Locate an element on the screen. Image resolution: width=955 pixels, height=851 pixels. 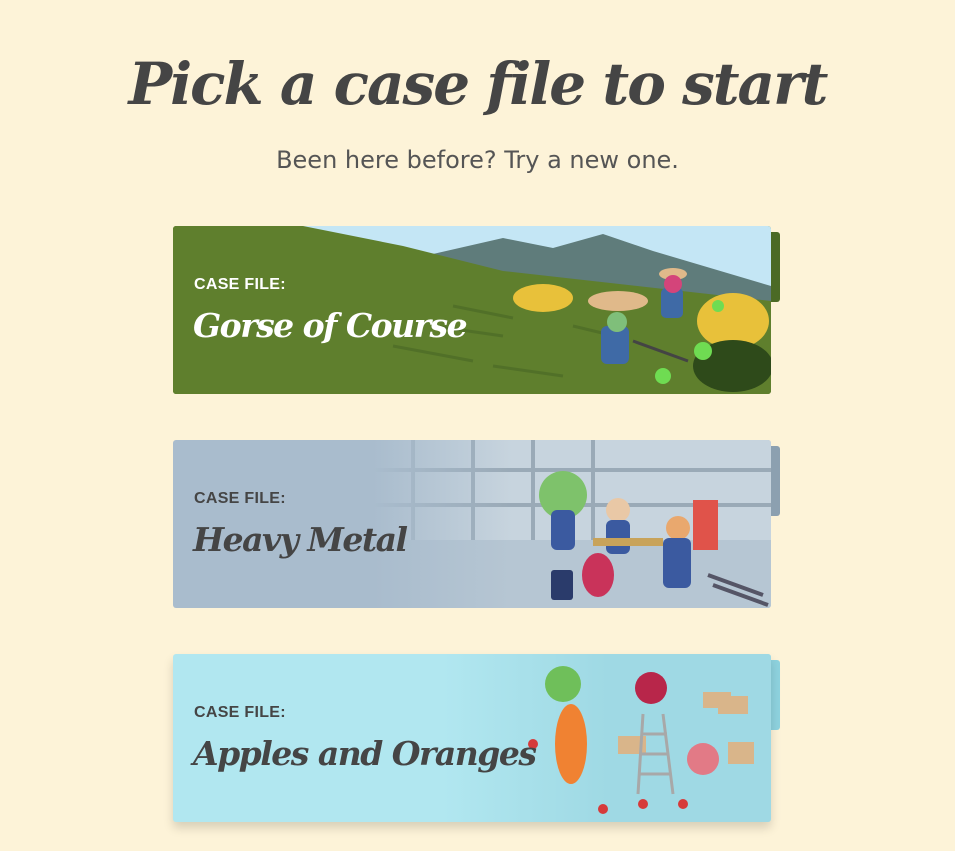
case-file-card-apples-and-oranges: CASE FILE: Apples and Oranges is located at coordinates (472, 738).